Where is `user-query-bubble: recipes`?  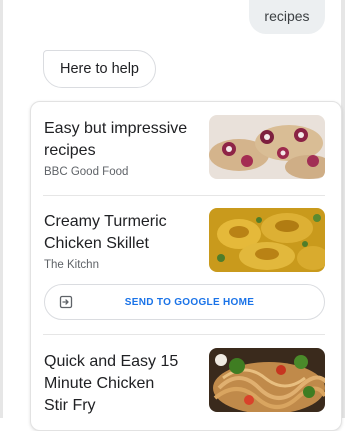
user-query-bubble: recipes is located at coordinates (287, 17).